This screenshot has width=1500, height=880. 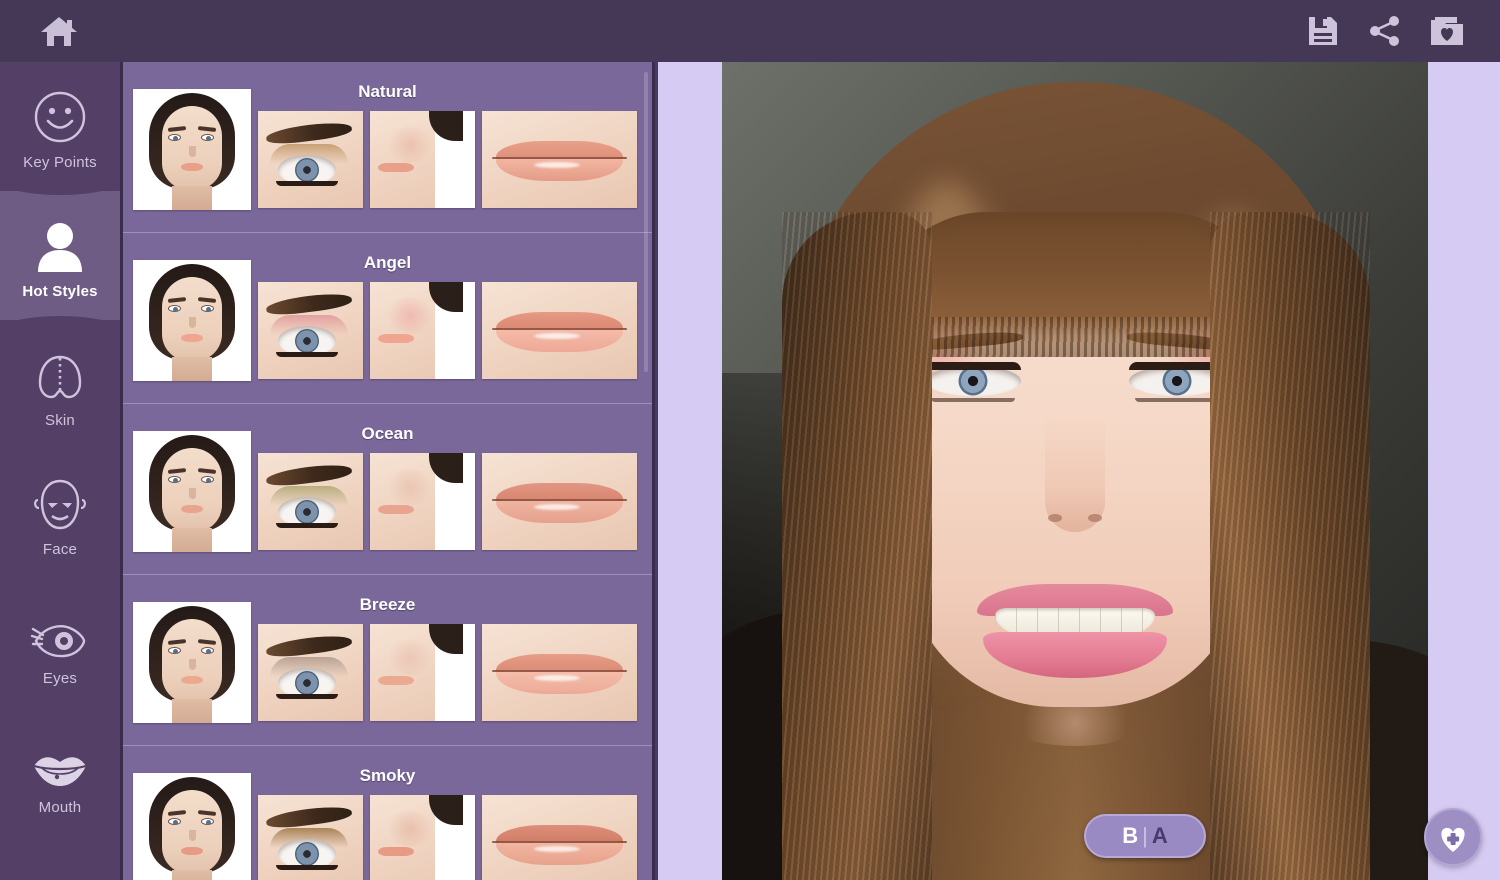 What do you see at coordinates (1159, 835) in the screenshot?
I see `after-label: A` at bounding box center [1159, 835].